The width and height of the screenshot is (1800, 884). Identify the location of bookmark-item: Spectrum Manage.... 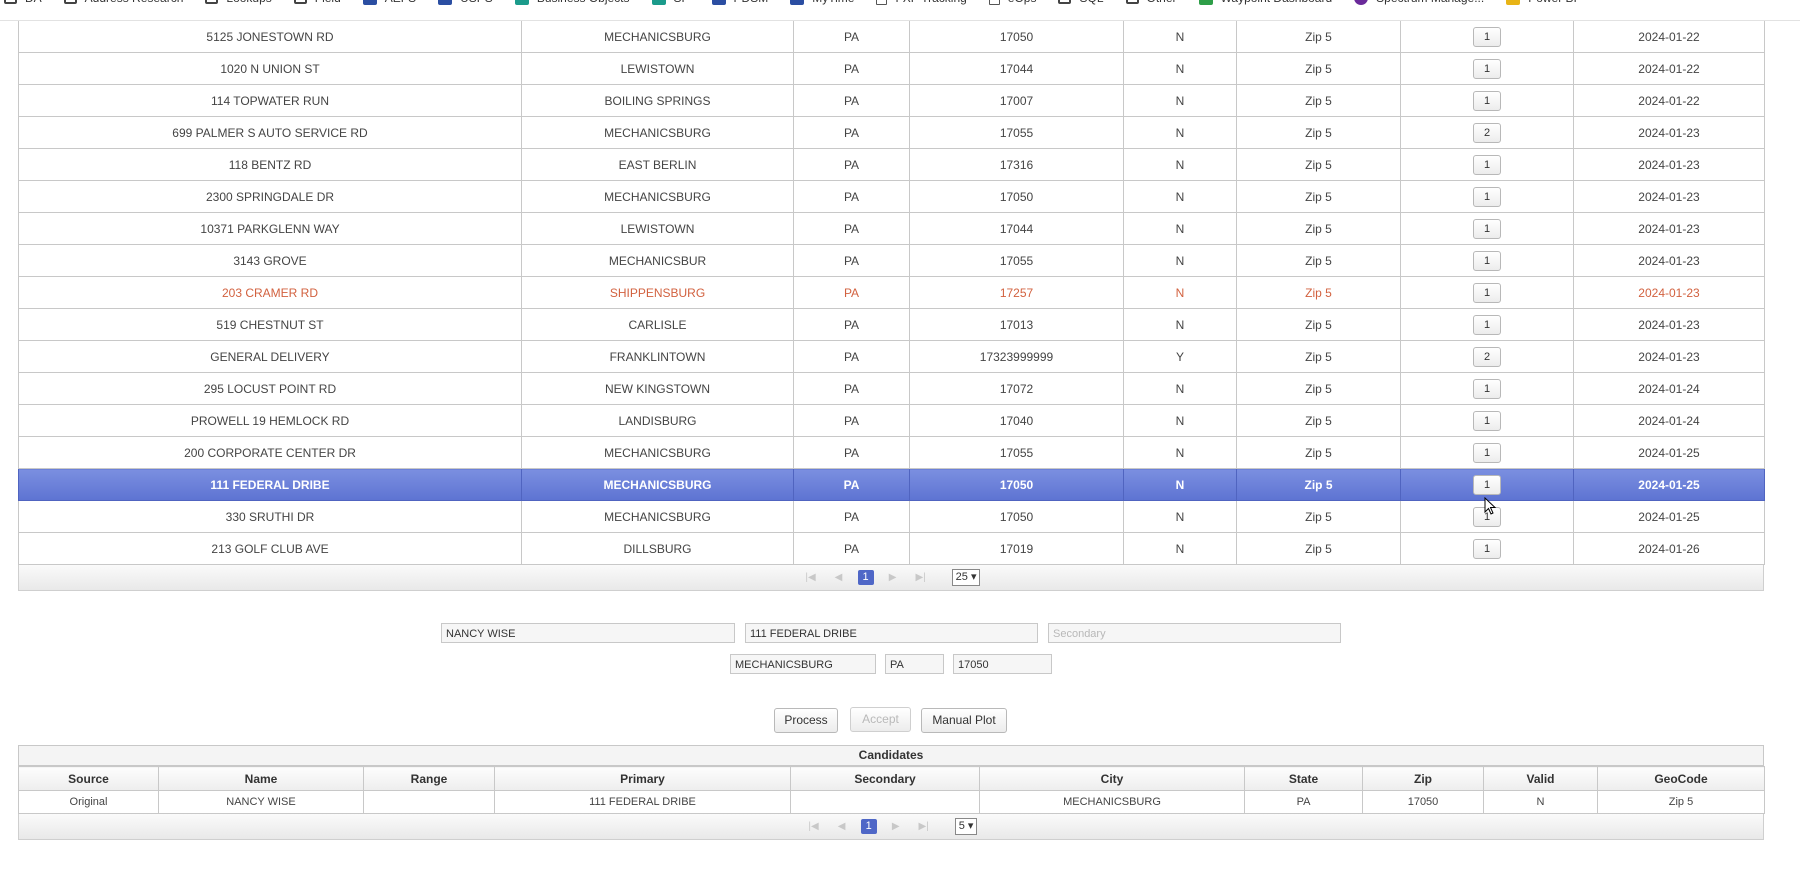
(1419, 2).